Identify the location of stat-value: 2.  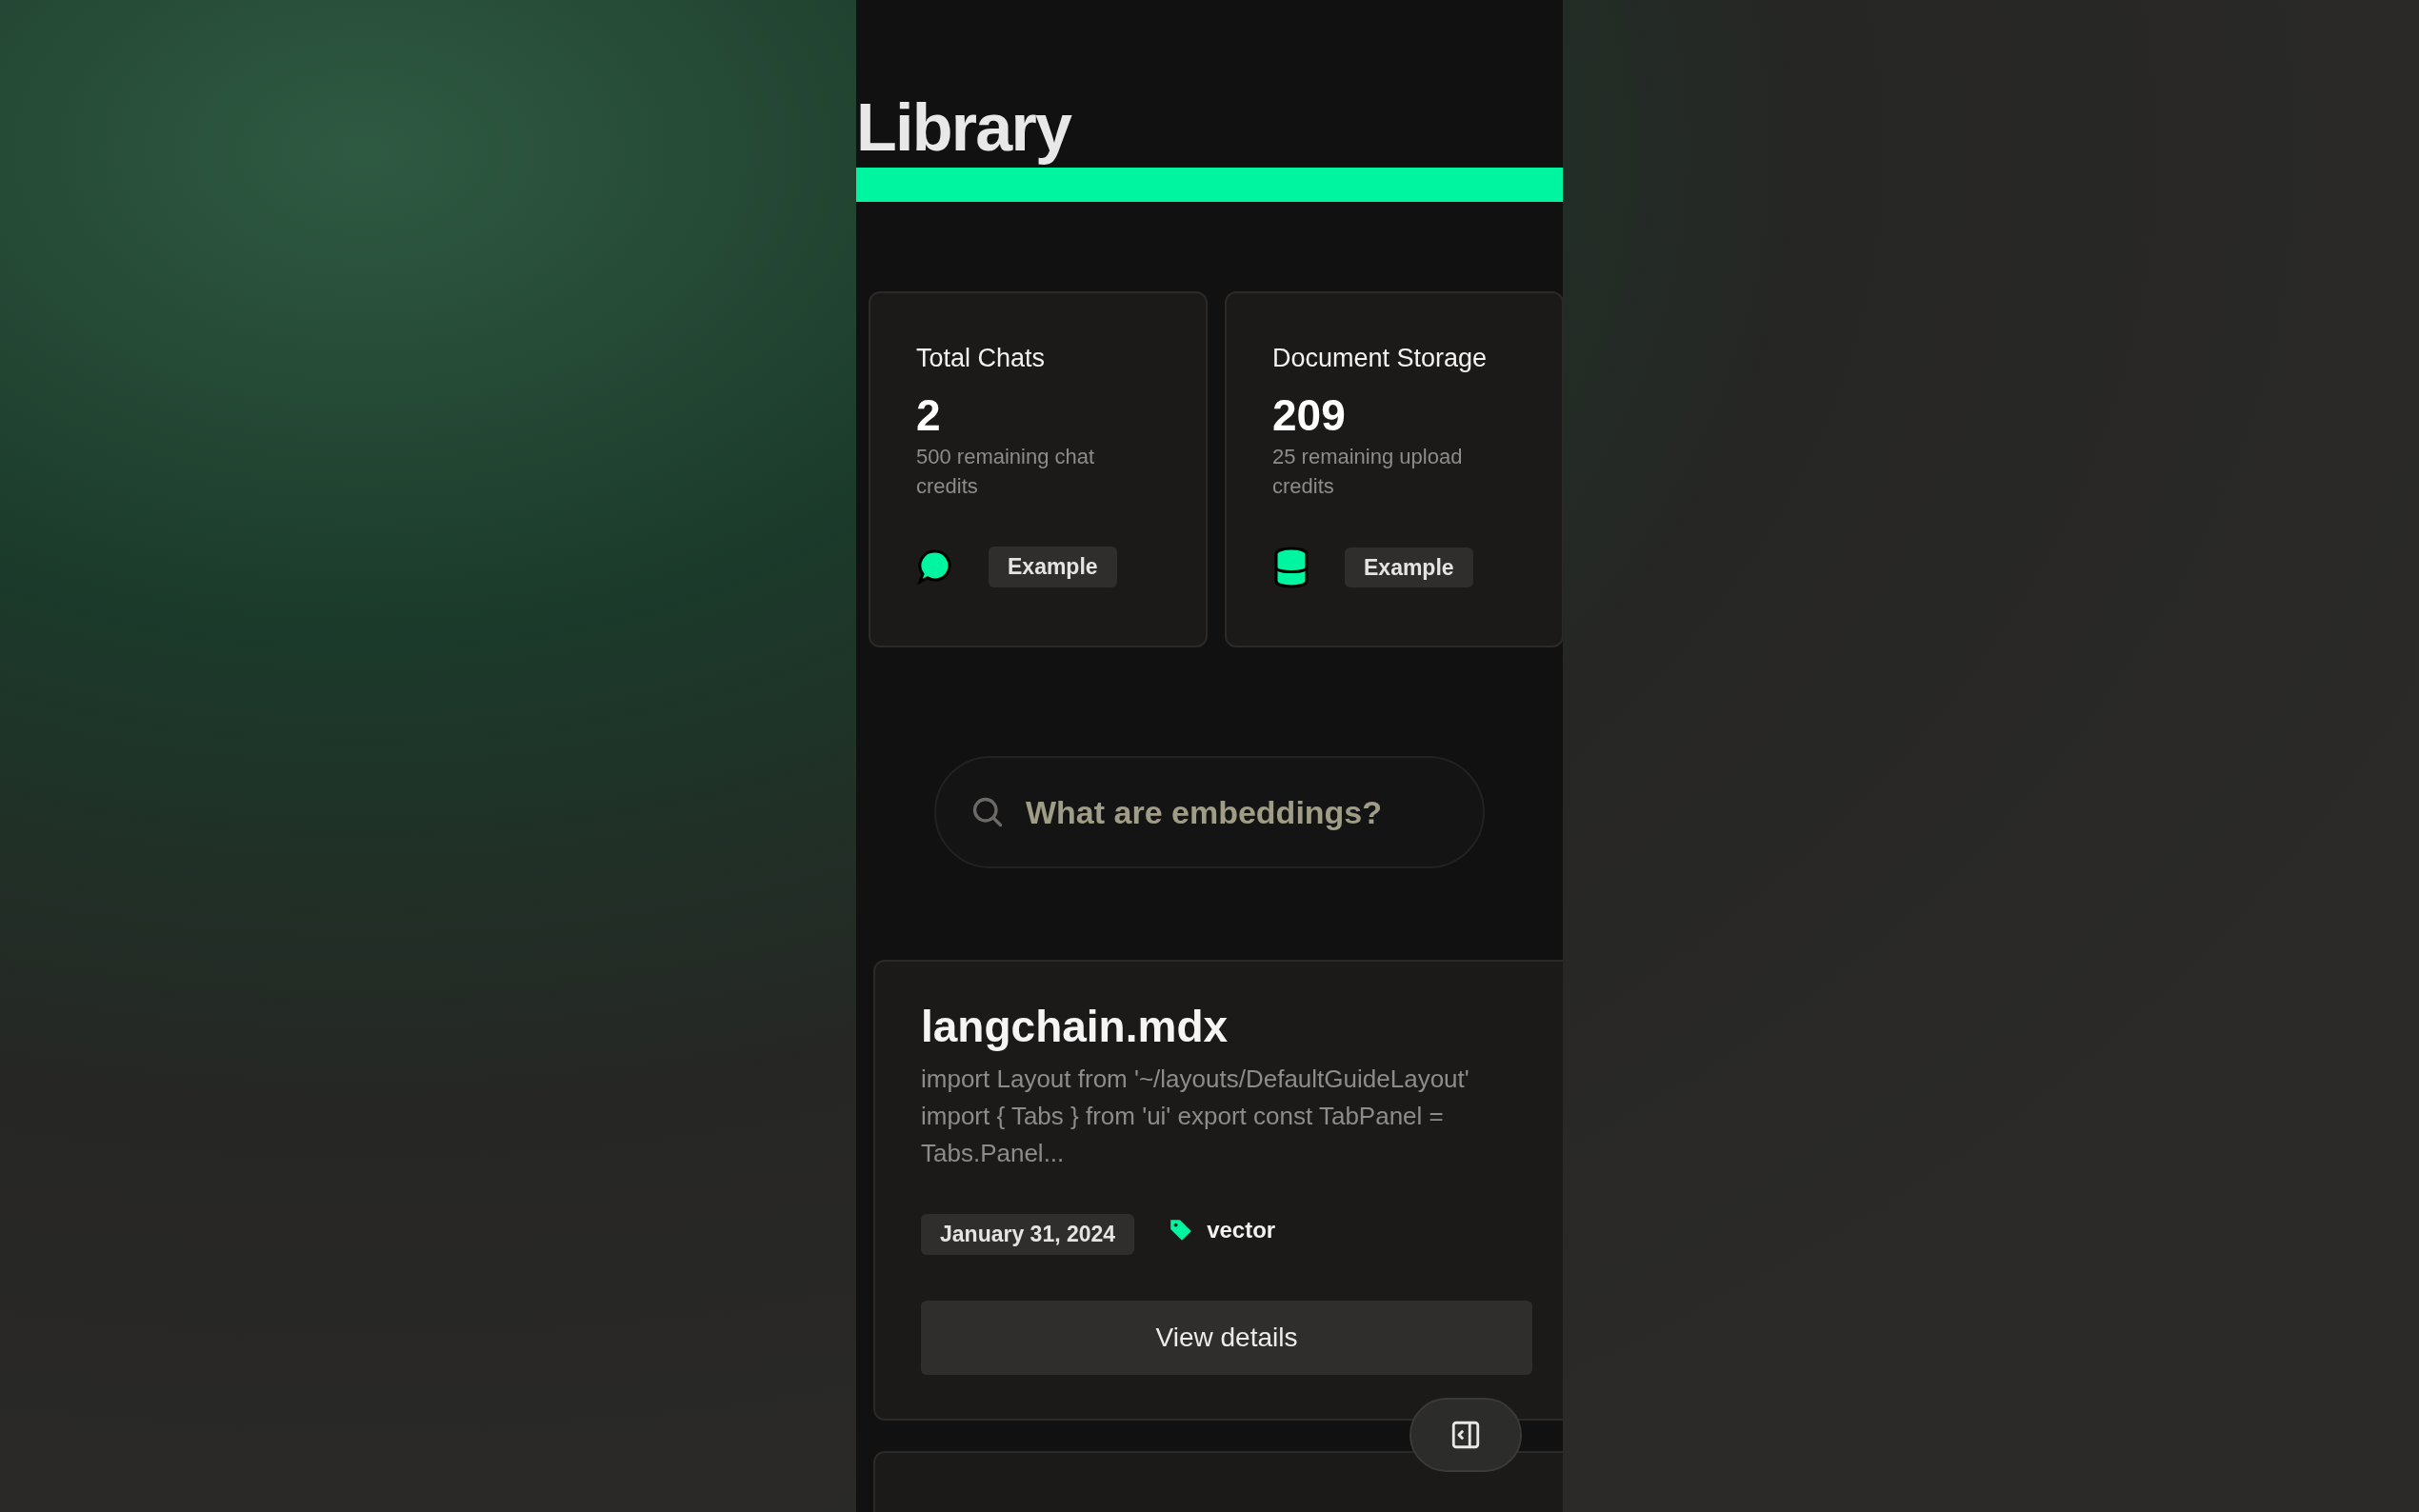
(929, 415).